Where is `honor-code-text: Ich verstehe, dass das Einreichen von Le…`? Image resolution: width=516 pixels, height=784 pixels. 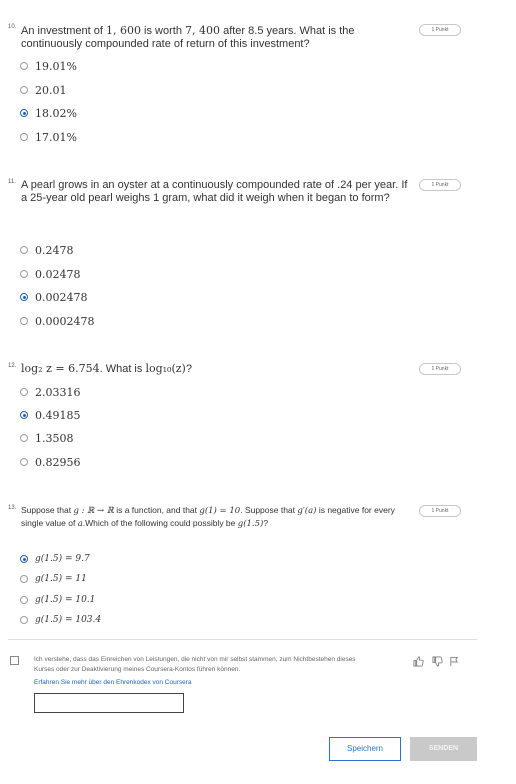 honor-code-text: Ich verstehe, dass das Einreichen von Le… is located at coordinates (195, 664).